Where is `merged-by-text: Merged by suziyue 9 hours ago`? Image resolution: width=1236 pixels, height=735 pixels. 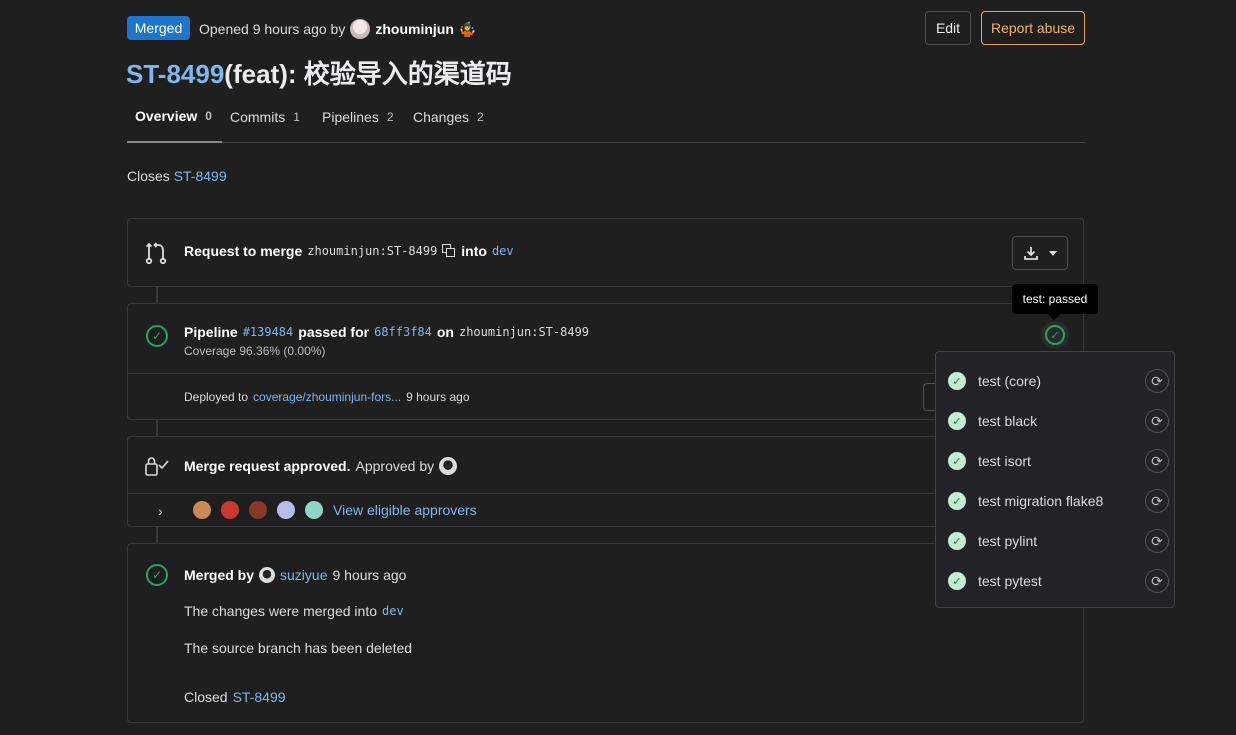
merged-by-text: Merged by suziyue 9 hours ago is located at coordinates (295, 575).